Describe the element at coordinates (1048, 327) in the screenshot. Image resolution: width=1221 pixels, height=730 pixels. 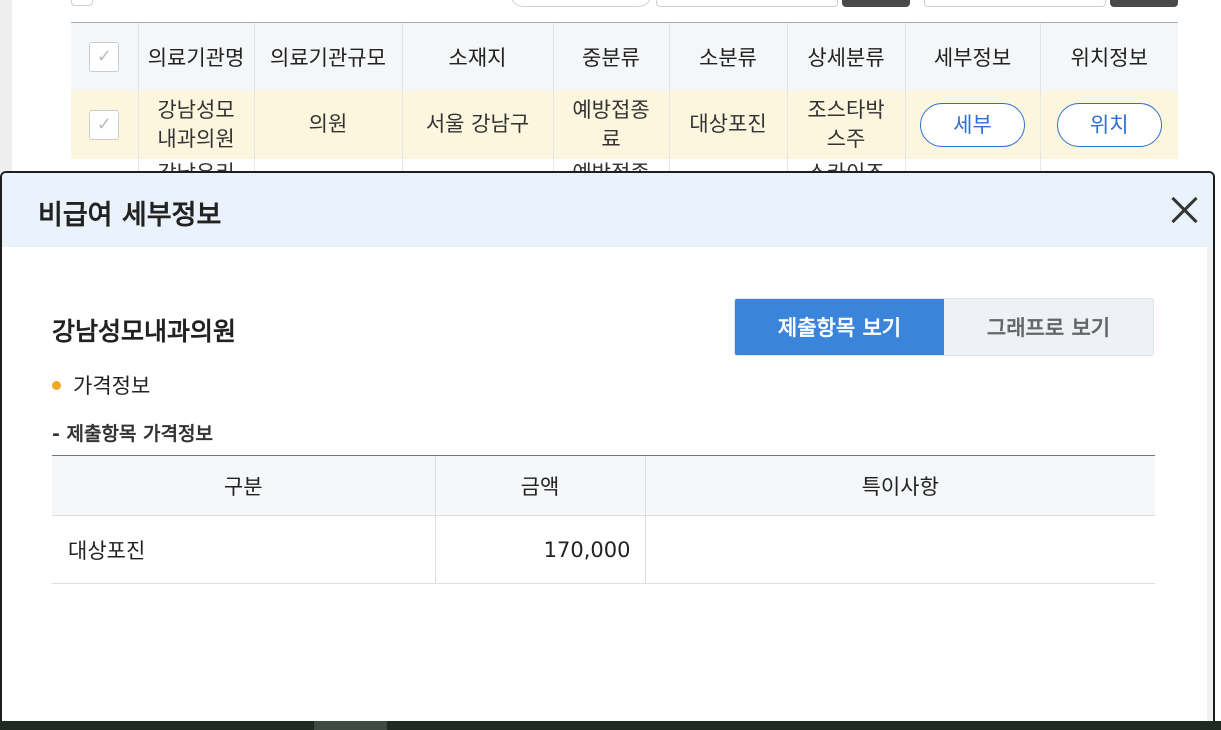
I see `tab-graph-view: 그래프로 보기` at that location.